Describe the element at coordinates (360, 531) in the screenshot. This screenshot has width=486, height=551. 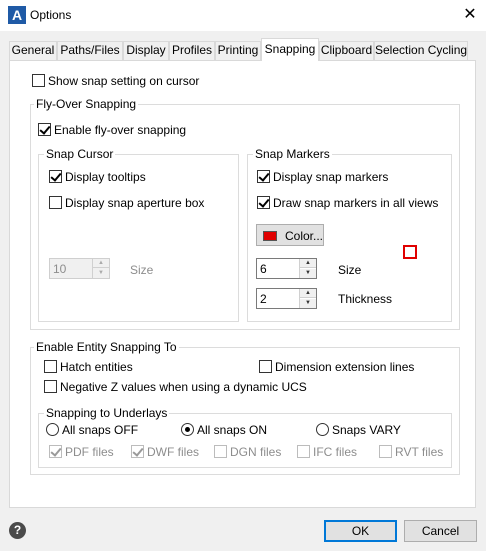
I see `ok-button: OK` at that location.